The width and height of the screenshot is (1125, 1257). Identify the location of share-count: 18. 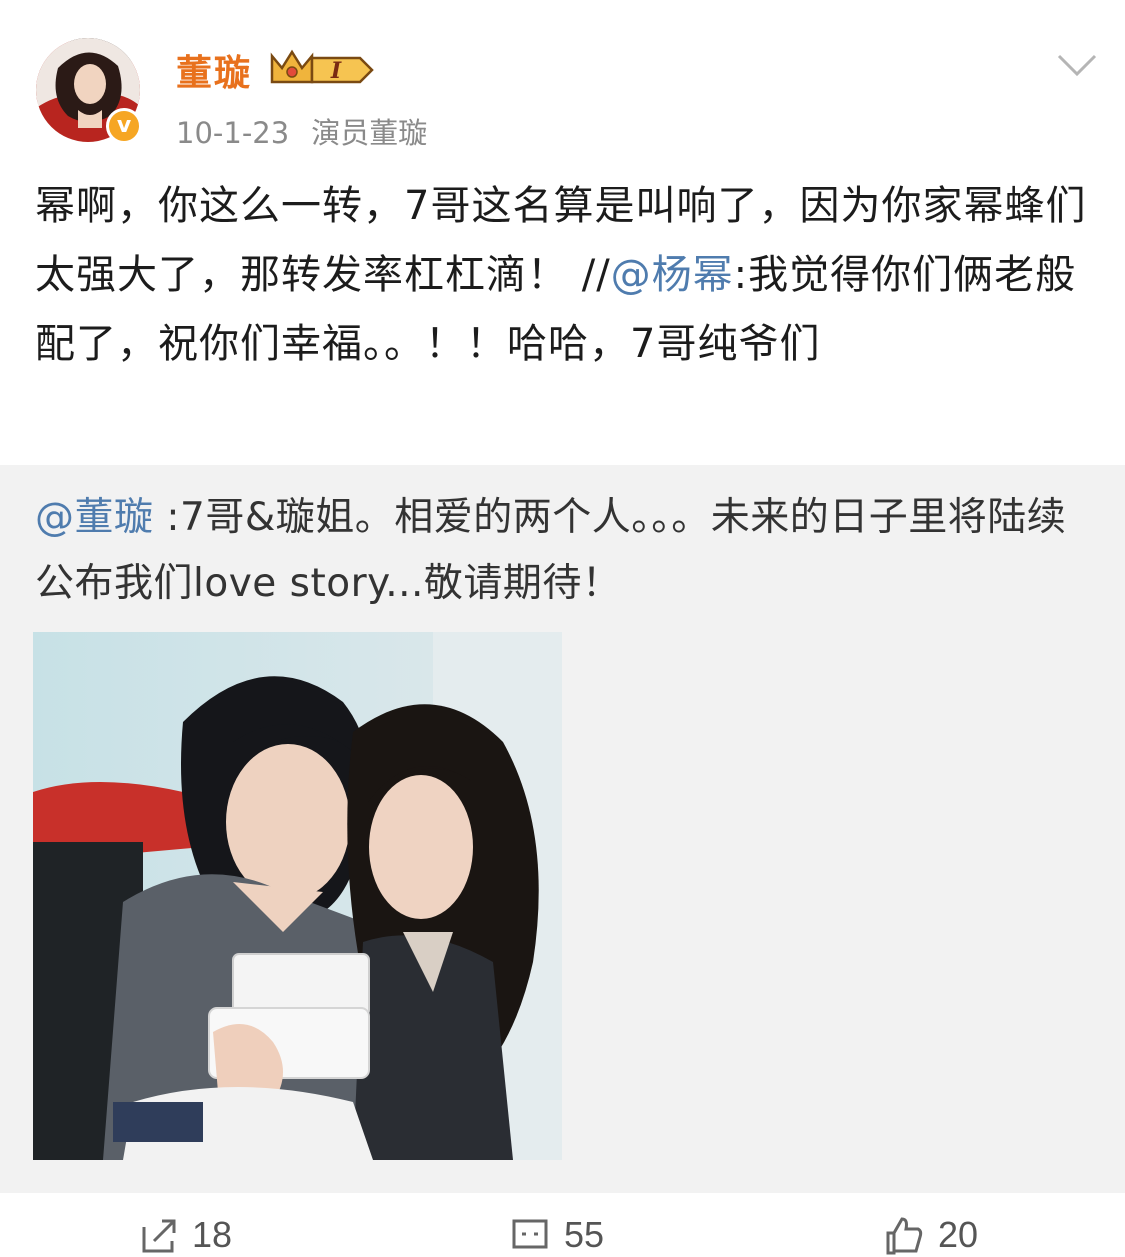
(212, 1234).